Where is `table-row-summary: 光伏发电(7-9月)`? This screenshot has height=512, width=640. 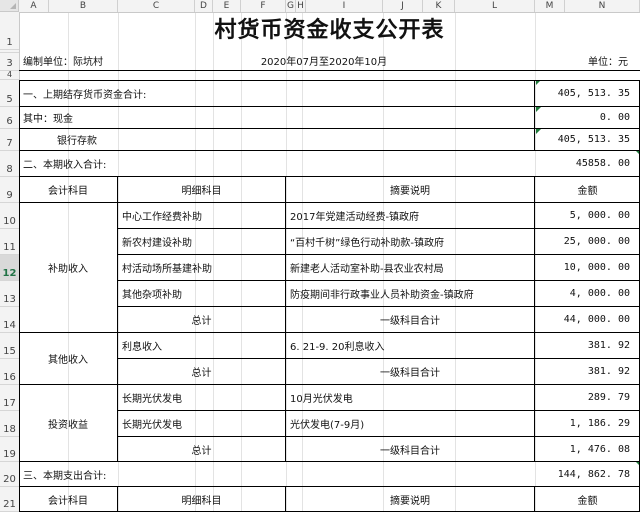
table-row-summary: 光伏发电(7-9月) is located at coordinates (410, 424).